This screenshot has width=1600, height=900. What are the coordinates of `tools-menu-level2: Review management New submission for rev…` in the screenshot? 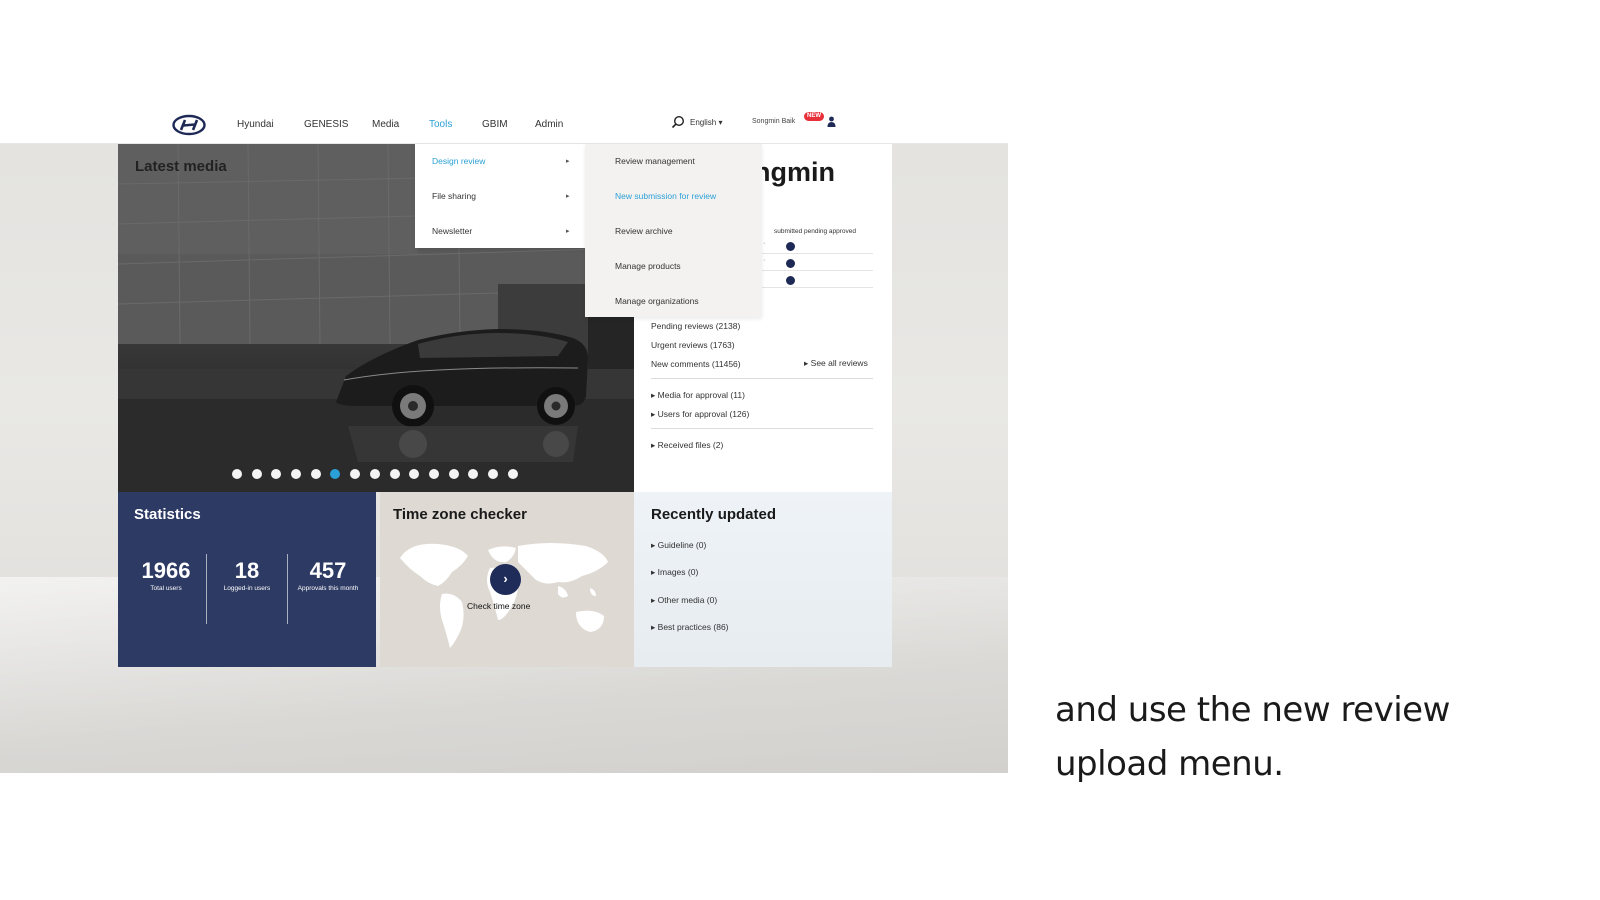 It's located at (673, 230).